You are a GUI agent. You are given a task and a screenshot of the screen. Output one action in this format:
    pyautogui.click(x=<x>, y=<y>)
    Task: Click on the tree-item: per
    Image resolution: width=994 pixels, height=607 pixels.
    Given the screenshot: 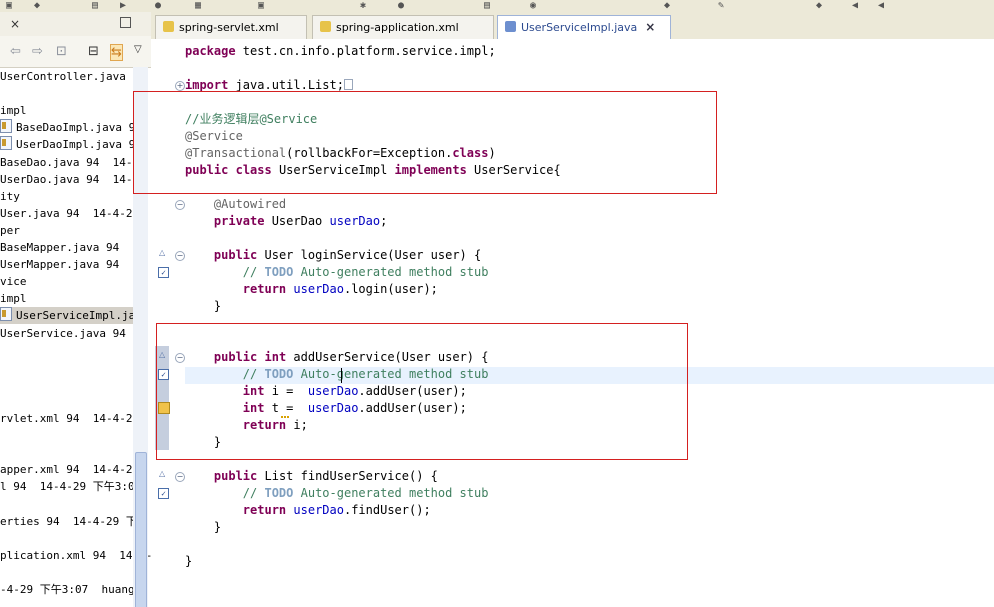 What is the action you would take?
    pyautogui.click(x=67, y=230)
    